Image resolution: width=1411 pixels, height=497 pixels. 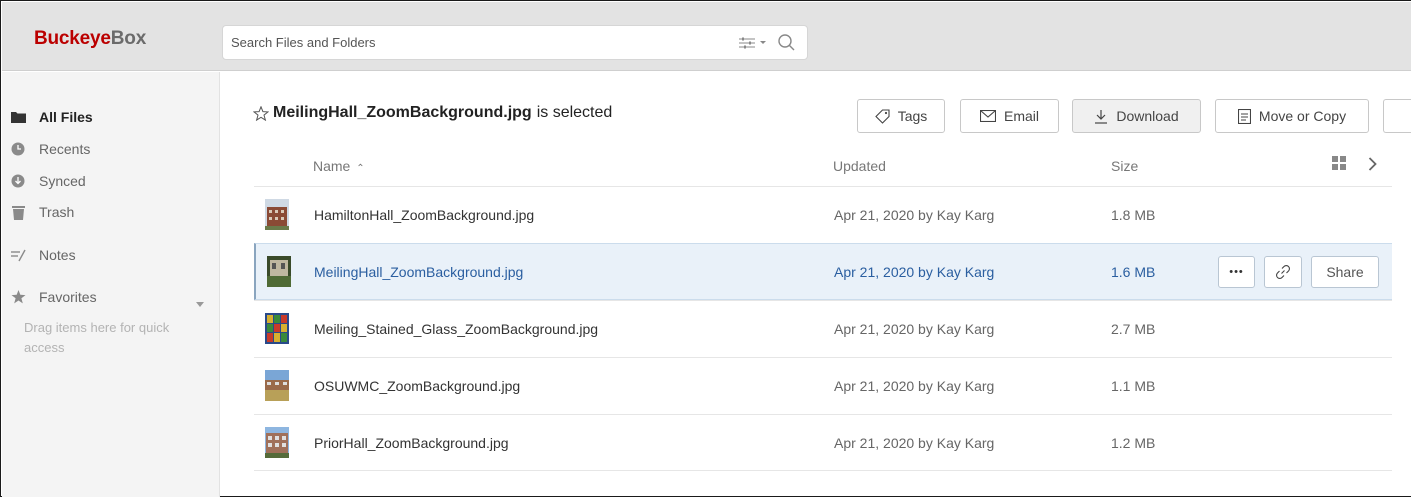 What do you see at coordinates (200, 302) in the screenshot?
I see `chevron-down-icon` at bounding box center [200, 302].